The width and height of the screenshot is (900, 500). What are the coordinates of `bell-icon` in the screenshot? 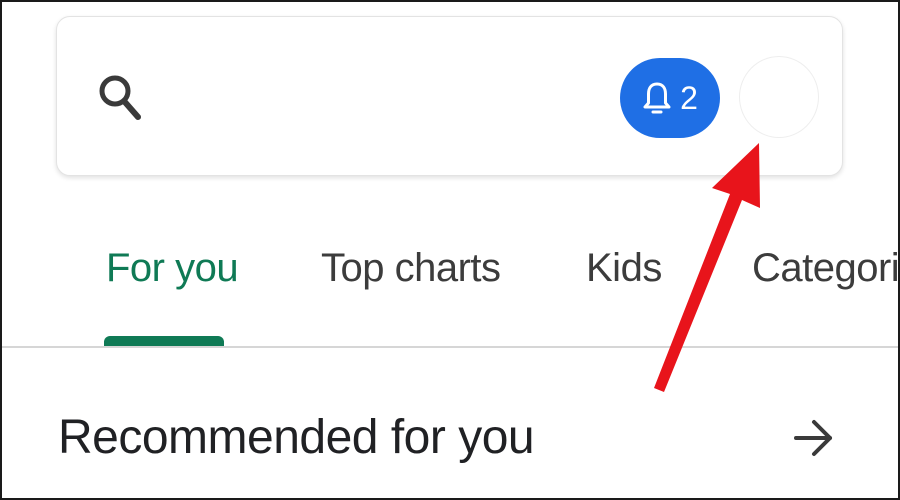 It's located at (657, 98).